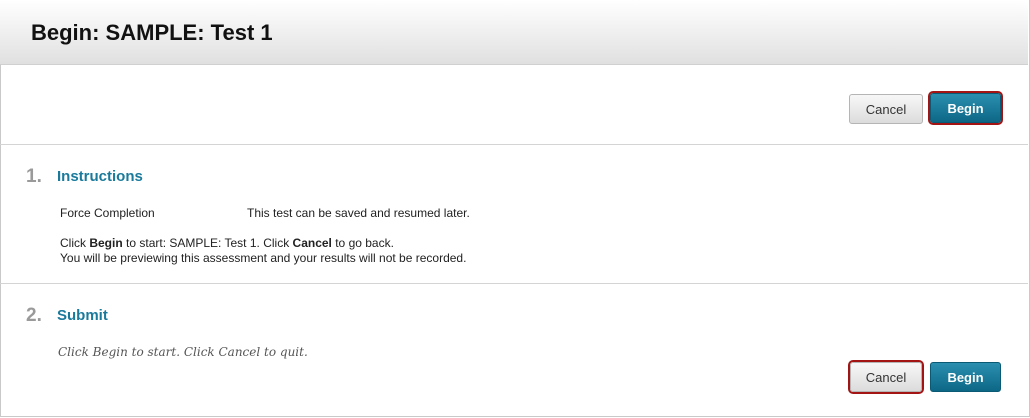  I want to click on bottom-cancel-button: Cancel, so click(886, 377).